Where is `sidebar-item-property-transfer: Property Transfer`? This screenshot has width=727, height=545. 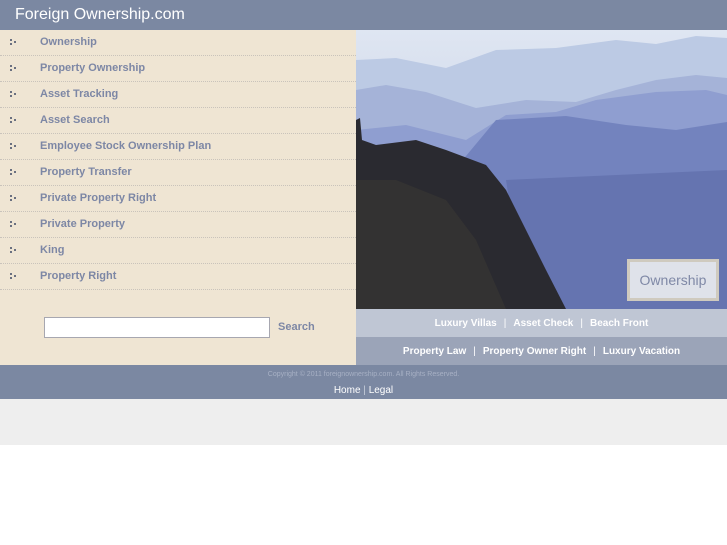
sidebar-item-property-transfer: Property Transfer is located at coordinates (178, 173).